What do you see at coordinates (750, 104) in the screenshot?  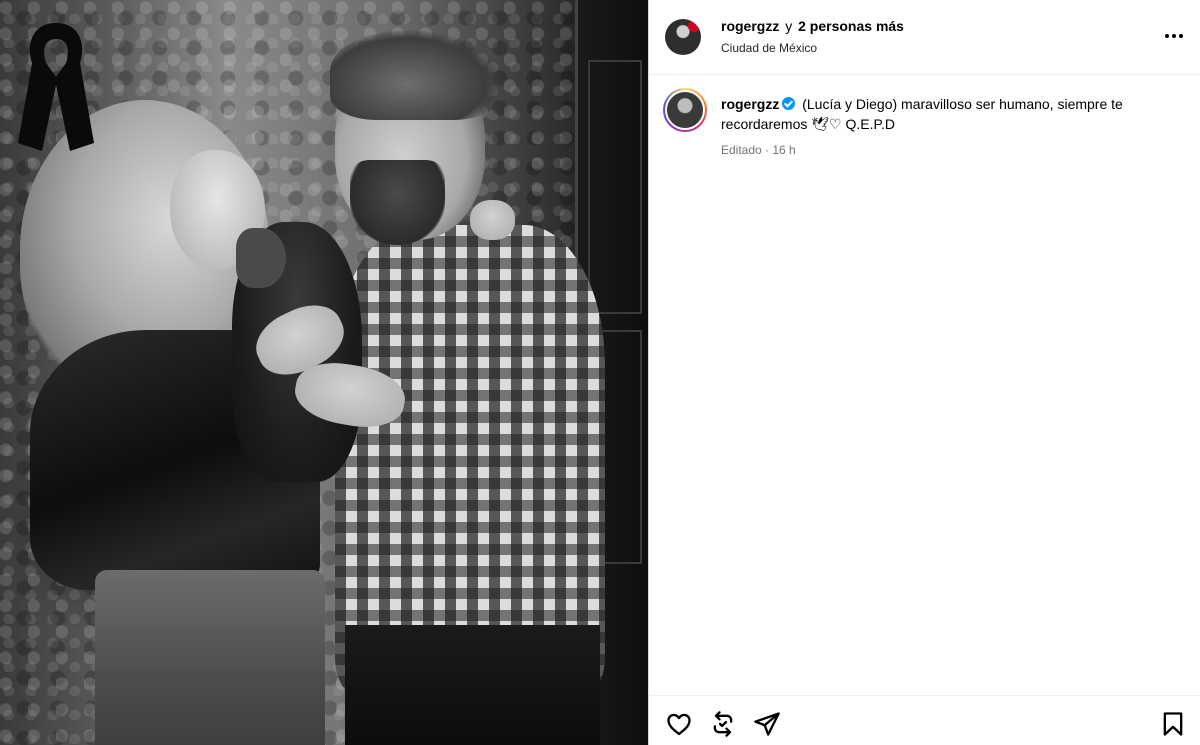 I see `caption-username-link: rogergzz` at bounding box center [750, 104].